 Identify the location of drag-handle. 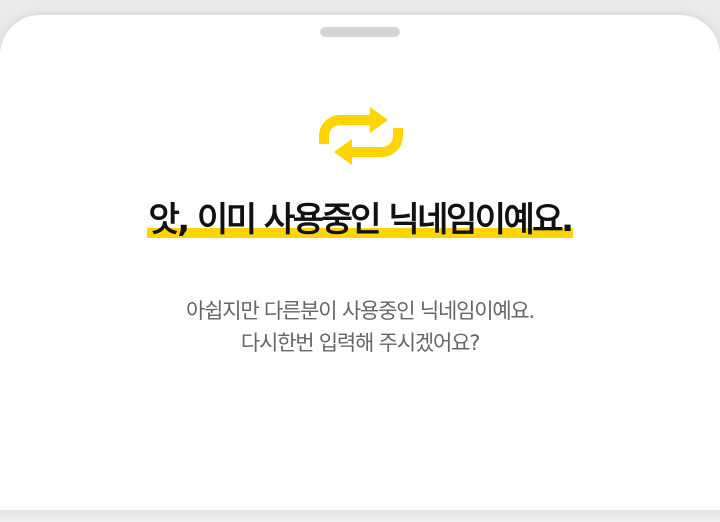
(360, 32).